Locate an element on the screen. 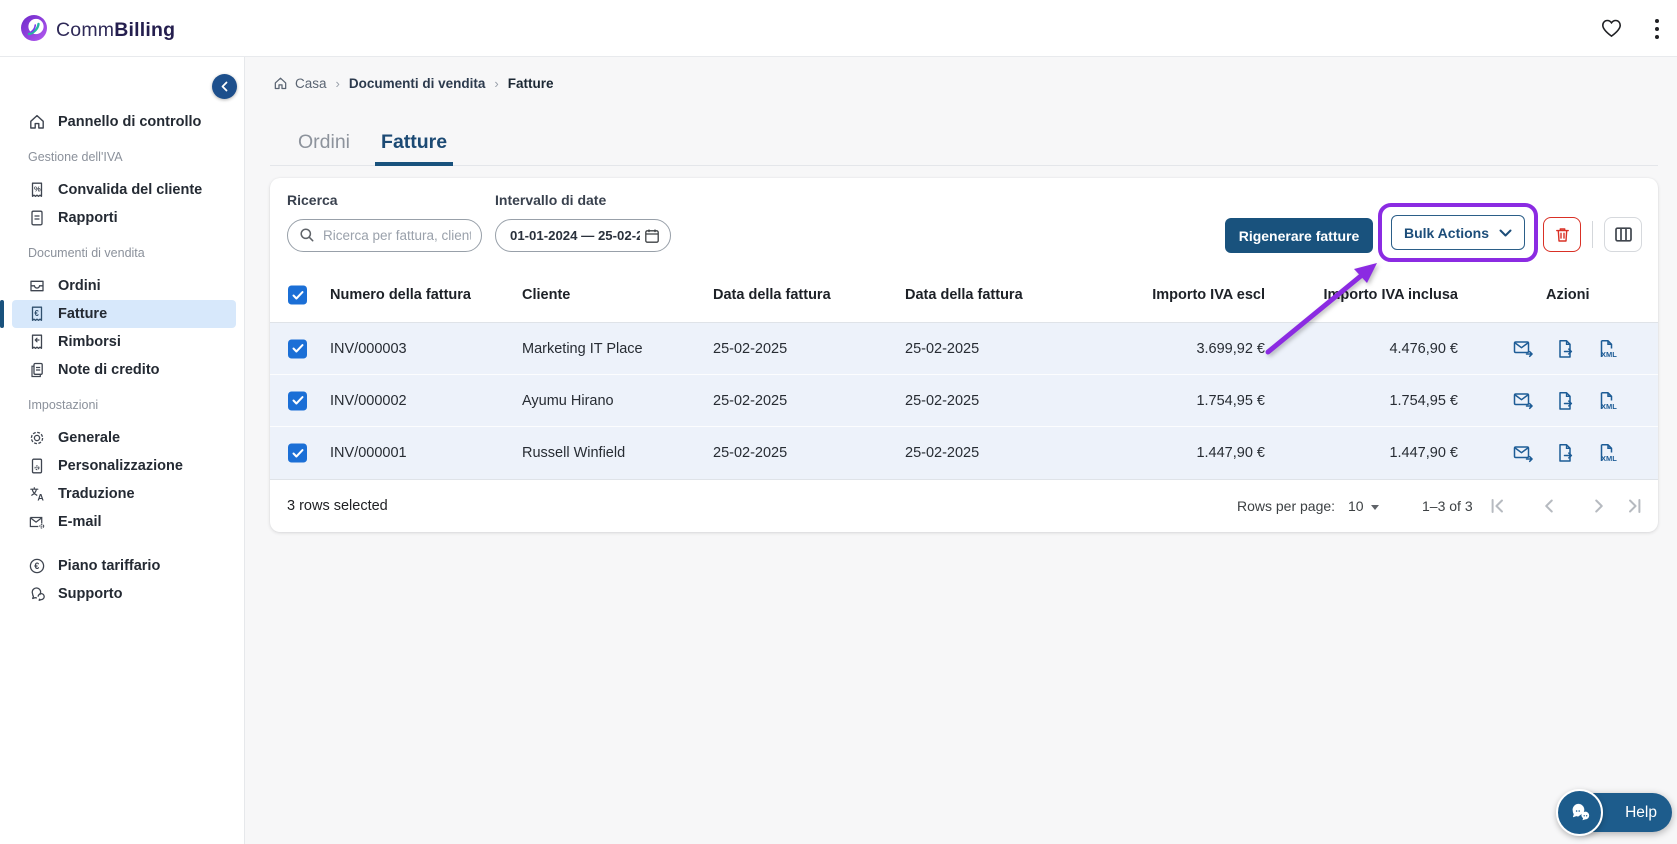 This screenshot has height=844, width=1677. help-label: Help is located at coordinates (1641, 812).